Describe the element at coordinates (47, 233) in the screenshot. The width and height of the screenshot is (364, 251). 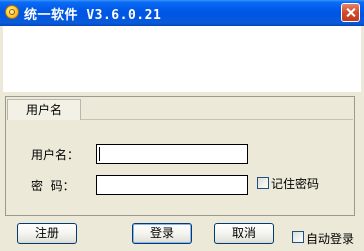
I see `register-button: 注册` at that location.